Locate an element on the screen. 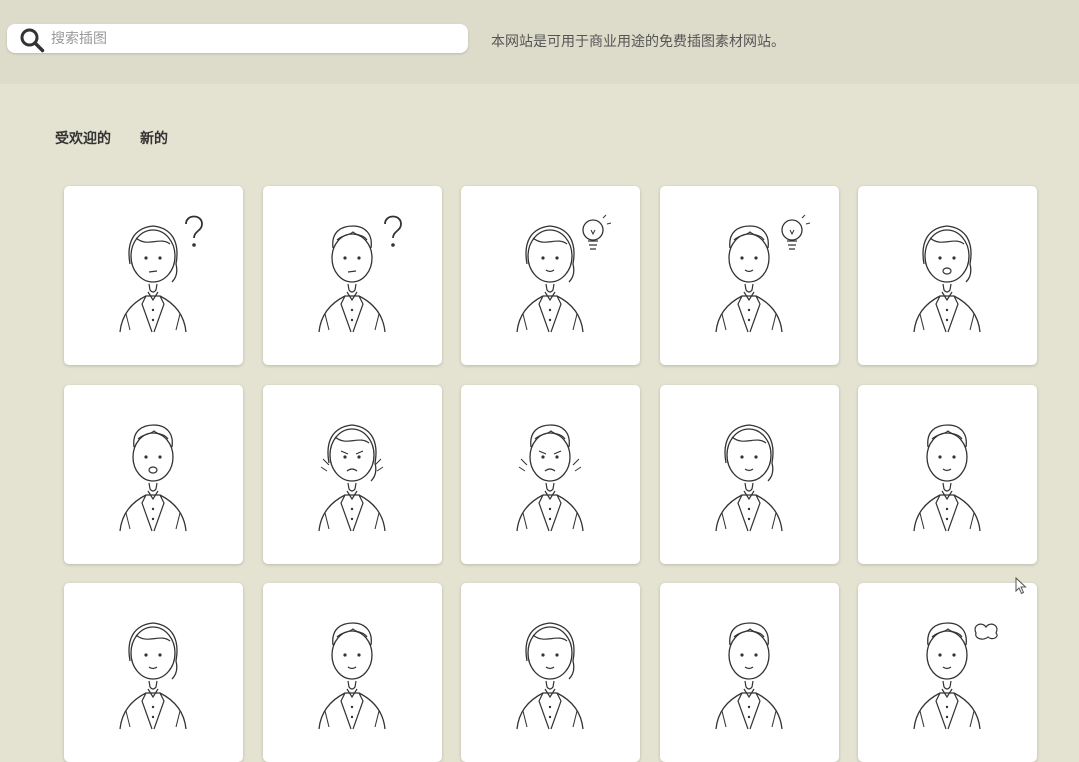 The width and height of the screenshot is (1079, 762). woman-calm-icon is located at coordinates (749, 478).